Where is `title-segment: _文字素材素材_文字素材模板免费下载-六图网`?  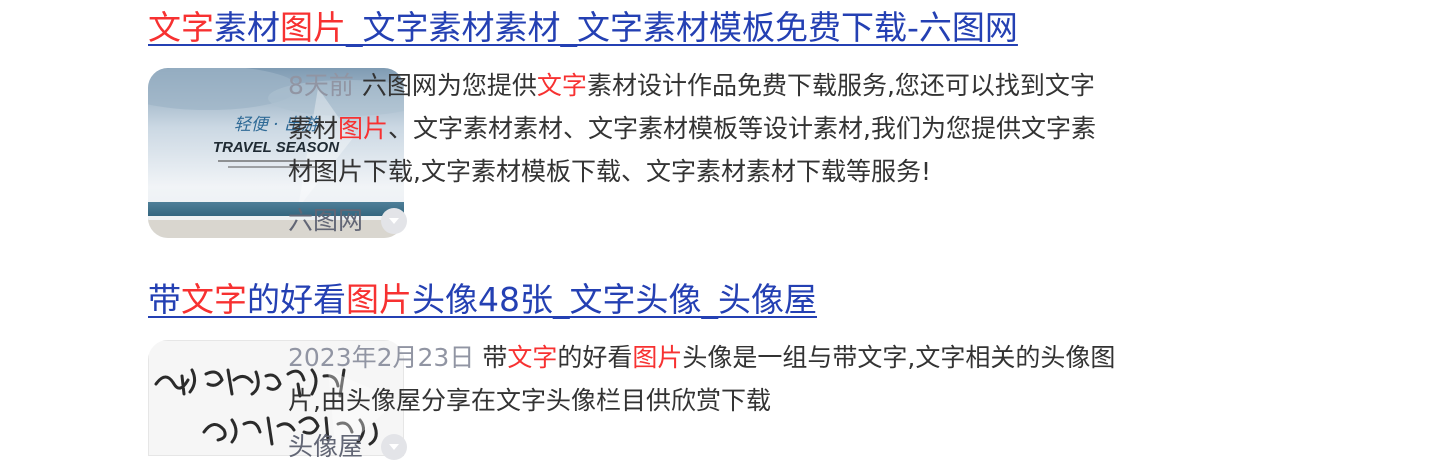
title-segment: _文字素材素材_文字素材模板免费下载-六图网 is located at coordinates (682, 27).